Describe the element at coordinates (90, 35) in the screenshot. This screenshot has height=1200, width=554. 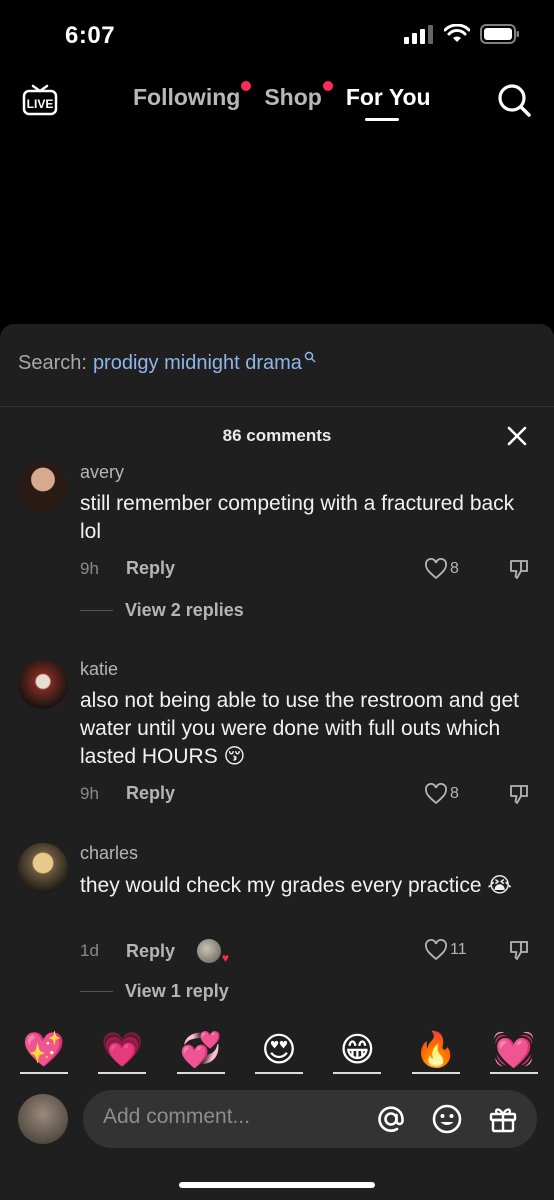
I see `status-time: 6:07` at that location.